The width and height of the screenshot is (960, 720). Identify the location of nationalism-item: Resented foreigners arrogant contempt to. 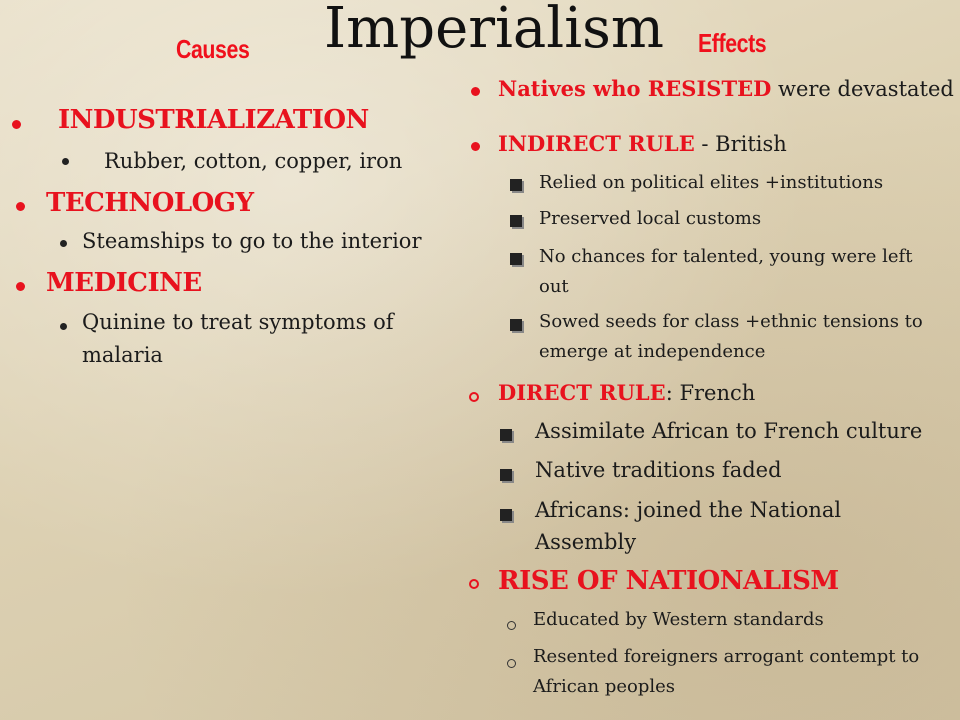
(726, 656).